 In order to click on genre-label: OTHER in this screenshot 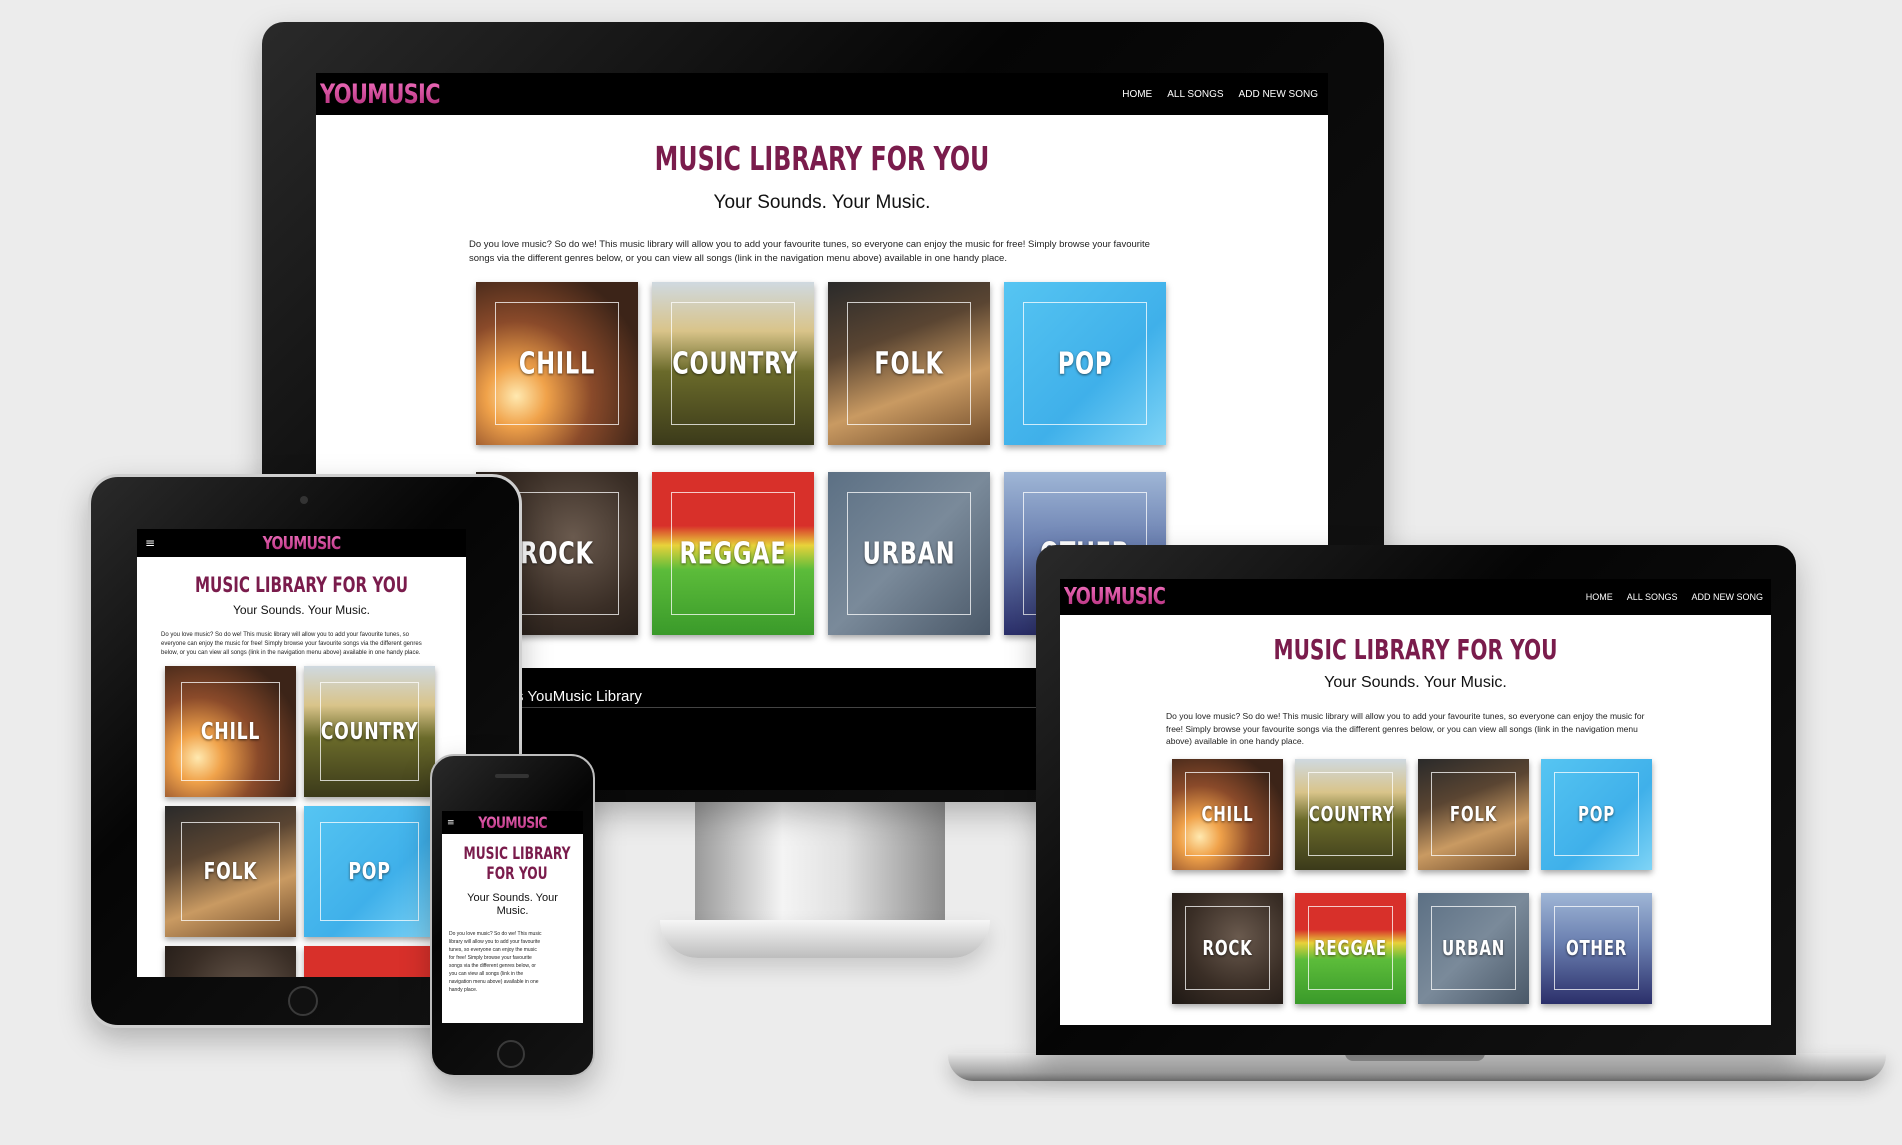, I will do `click(1596, 948)`.